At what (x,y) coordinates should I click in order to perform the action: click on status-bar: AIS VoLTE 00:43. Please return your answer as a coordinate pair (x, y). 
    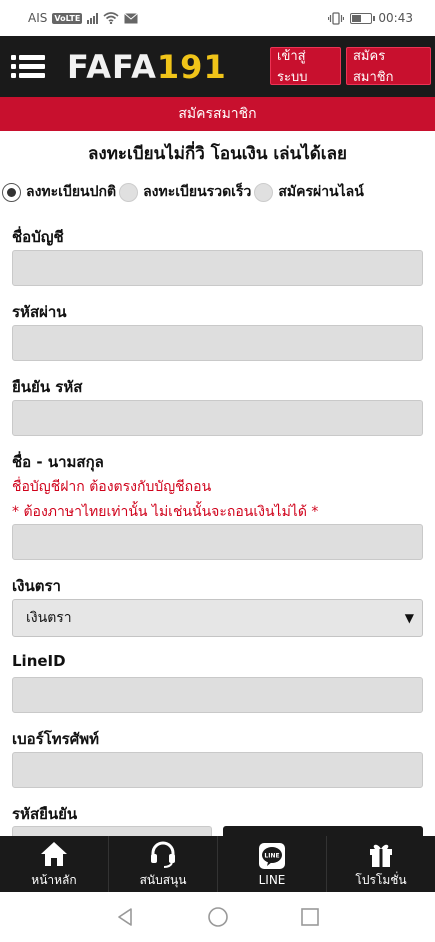
    Looking at the image, I should click on (217, 18).